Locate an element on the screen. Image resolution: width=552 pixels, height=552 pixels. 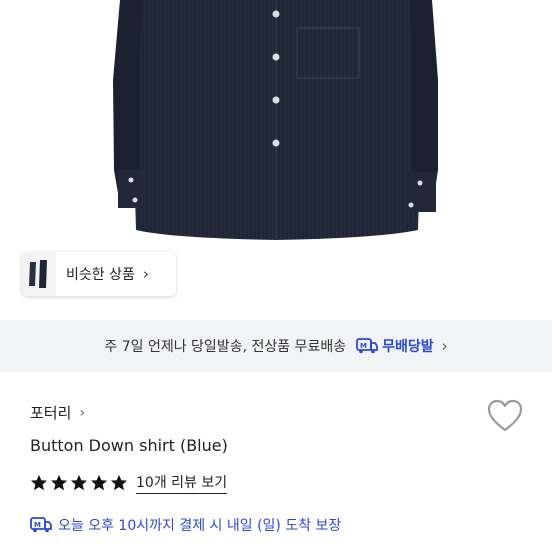
product-title: Button Down shirt (Blue) is located at coordinates (129, 445).